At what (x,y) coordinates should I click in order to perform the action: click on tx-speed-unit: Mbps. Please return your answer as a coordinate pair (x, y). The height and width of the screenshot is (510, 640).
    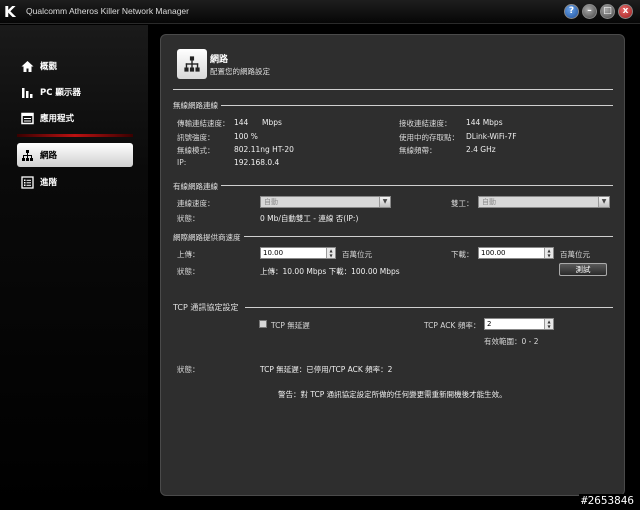
    Looking at the image, I should click on (272, 122).